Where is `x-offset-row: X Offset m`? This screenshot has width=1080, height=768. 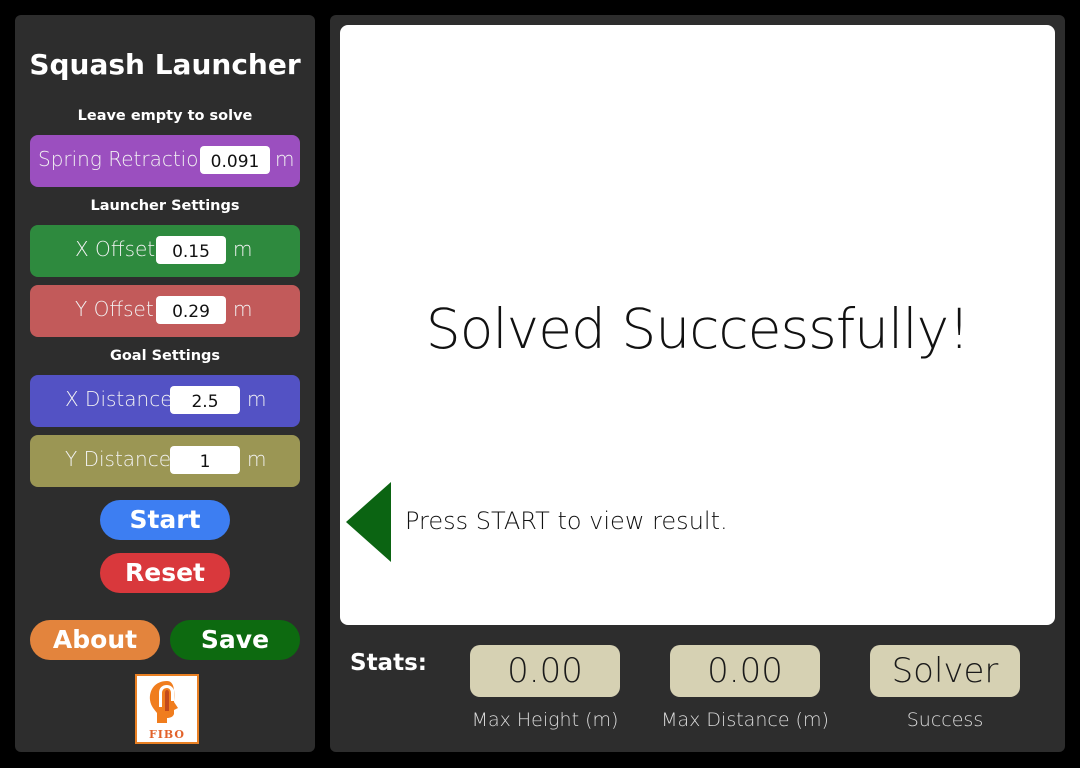 x-offset-row: X Offset m is located at coordinates (165, 251).